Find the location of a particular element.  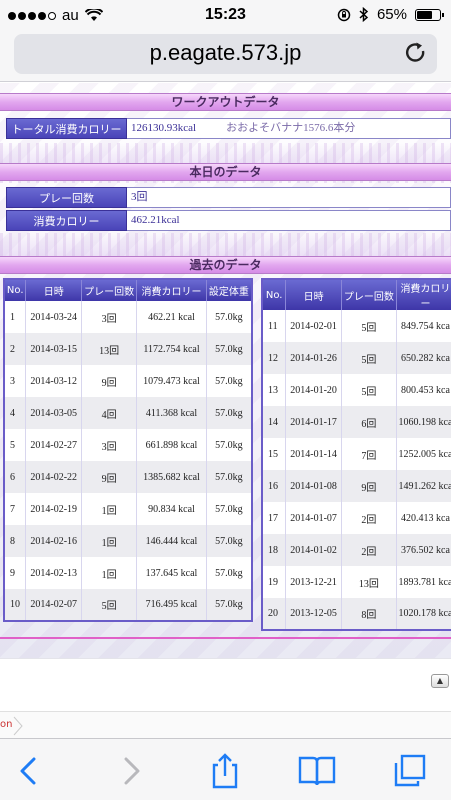

cell-plays: 6回 is located at coordinates (369, 422).